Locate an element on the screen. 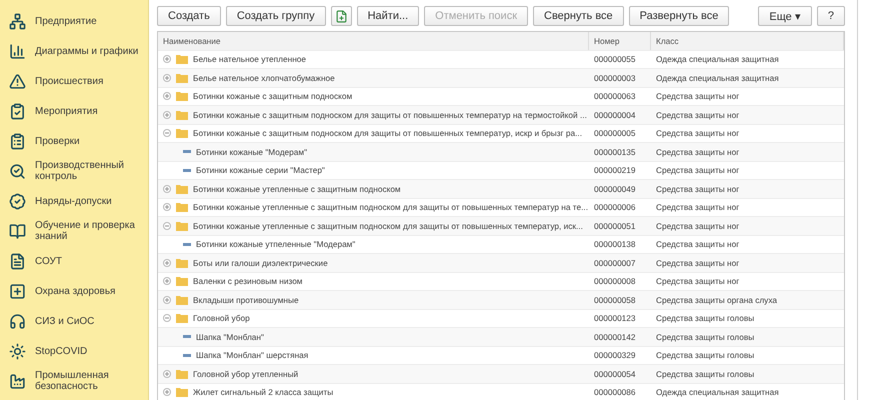 Image resolution: width=870 pixels, height=400 pixels. plus-square-icon is located at coordinates (17, 291).